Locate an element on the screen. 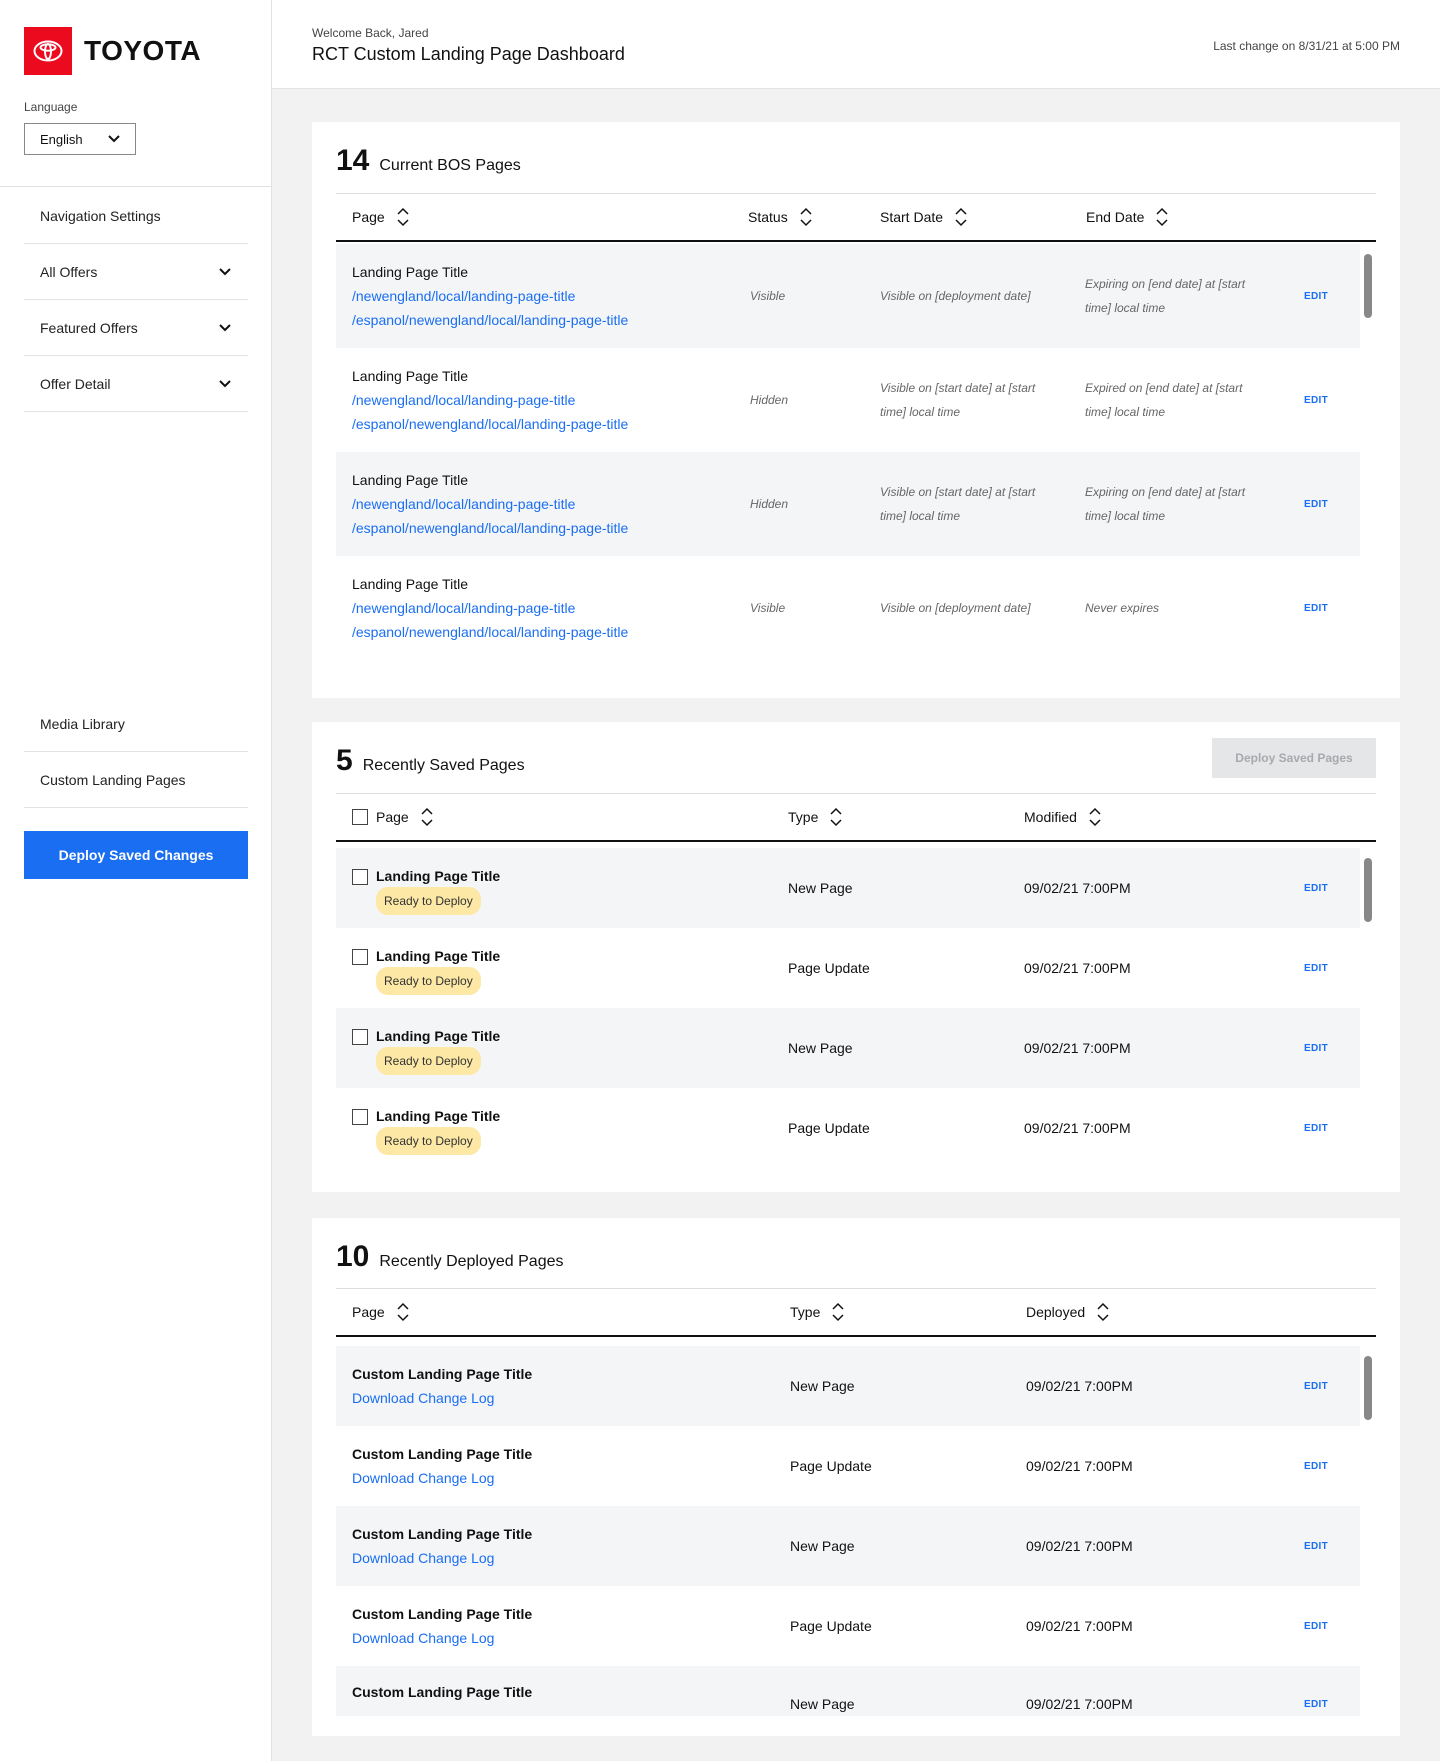 The height and width of the screenshot is (1761, 1440). column-header-end-date: End Date is located at coordinates (1127, 217).